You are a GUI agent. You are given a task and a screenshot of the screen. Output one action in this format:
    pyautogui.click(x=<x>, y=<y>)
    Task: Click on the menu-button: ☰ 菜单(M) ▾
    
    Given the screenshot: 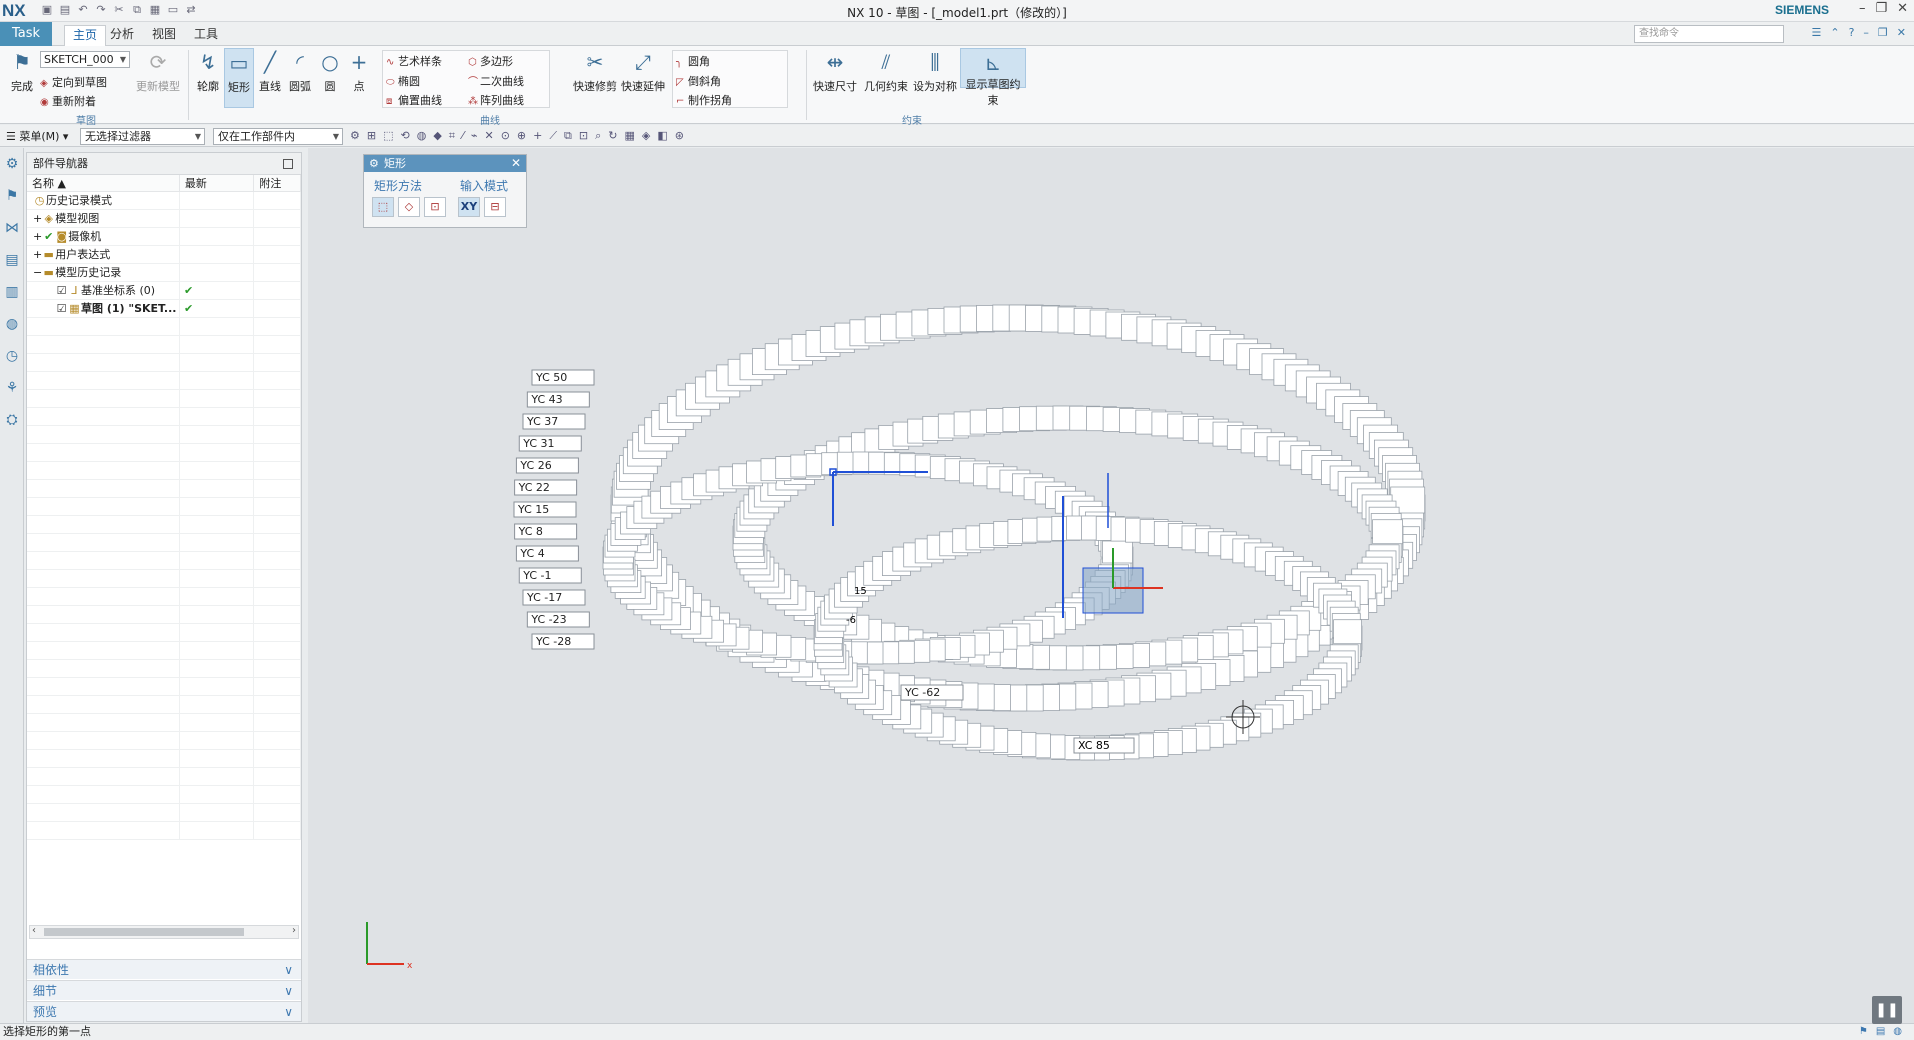 What is the action you would take?
    pyautogui.click(x=37, y=136)
    